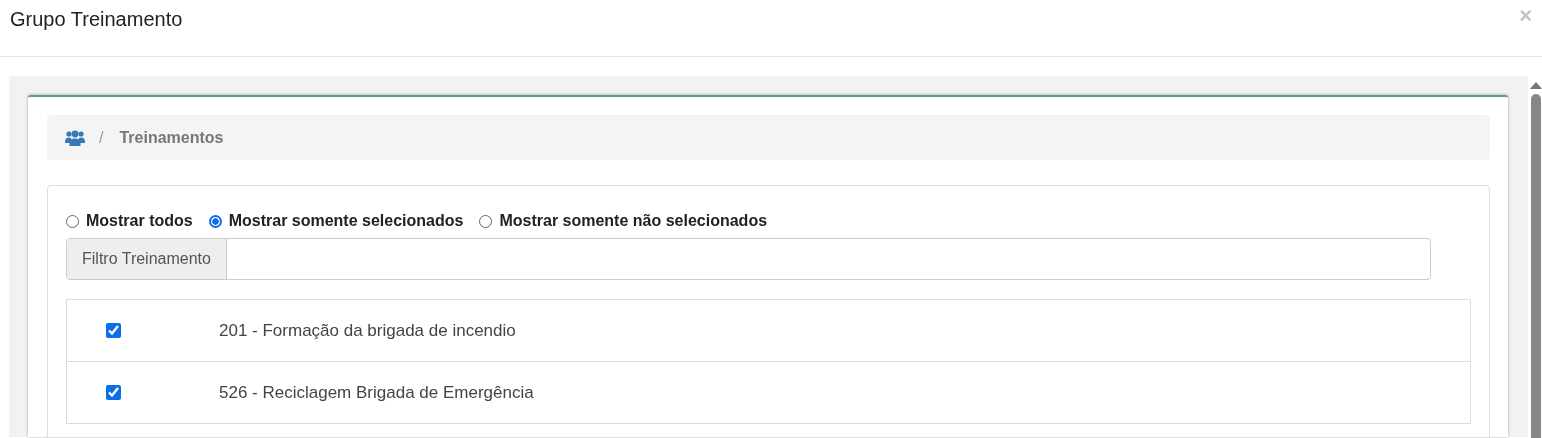 This screenshot has height=438, width=1542. What do you see at coordinates (376, 392) in the screenshot?
I see `table-cell: 526 - Reciclagem Brigada de Emergência` at bounding box center [376, 392].